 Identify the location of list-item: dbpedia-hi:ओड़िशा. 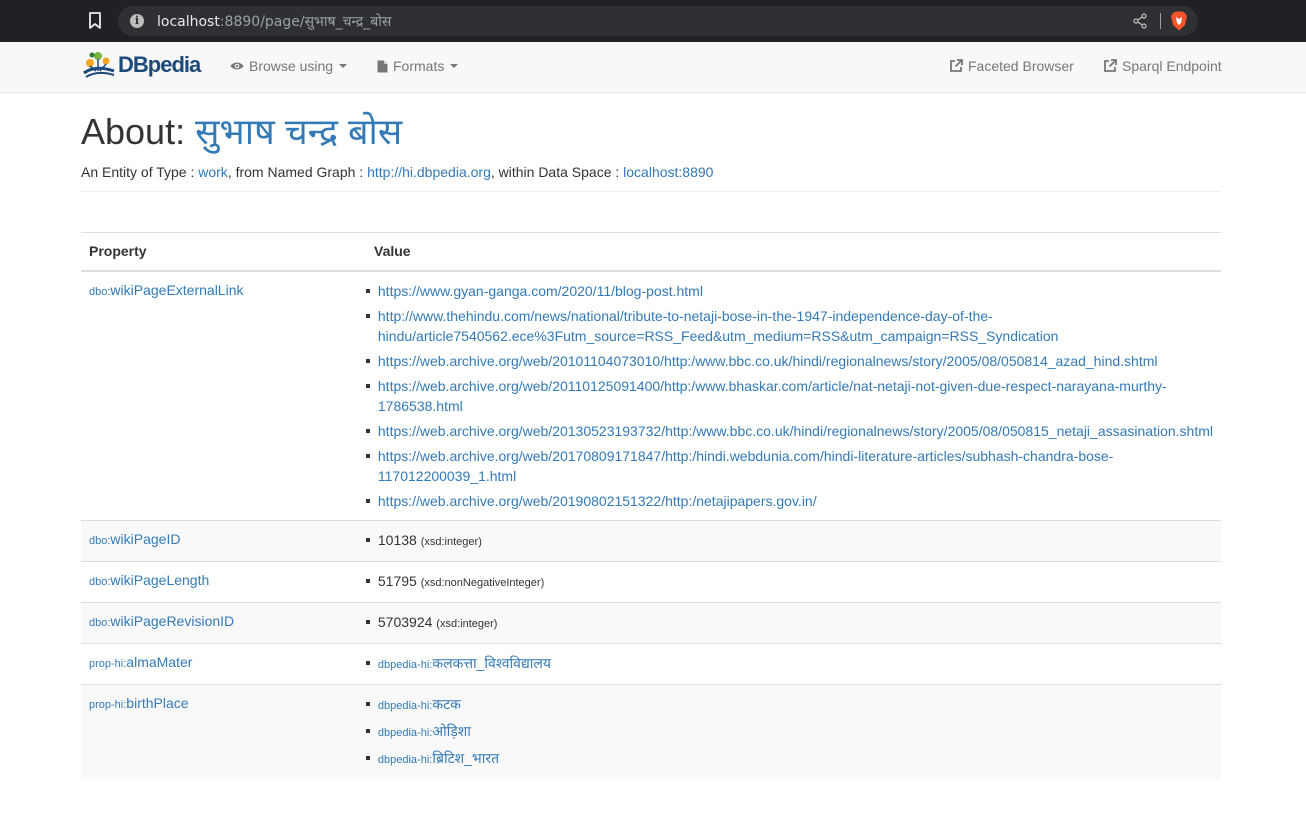
(789, 732).